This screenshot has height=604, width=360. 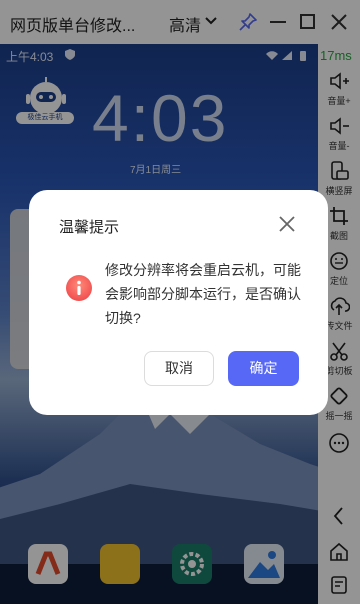 What do you see at coordinates (203, 294) in the screenshot?
I see `dialog-message: 修改分辨率将会重启云机，可能会影响部分脚本运行，是否确认切换?` at bounding box center [203, 294].